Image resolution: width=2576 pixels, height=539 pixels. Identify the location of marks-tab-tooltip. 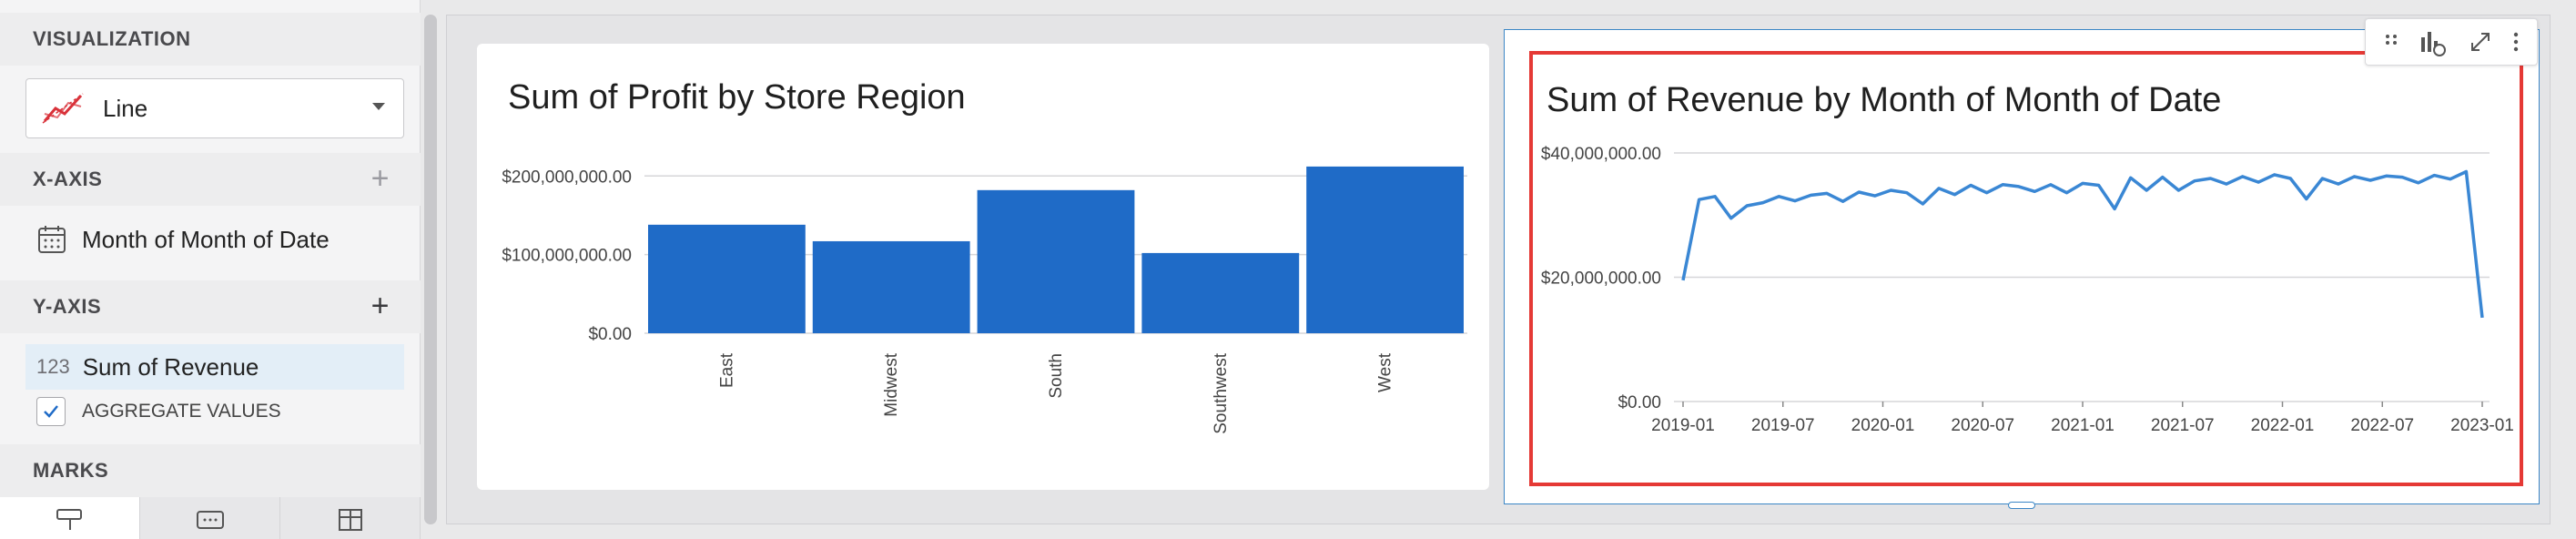
(350, 518).